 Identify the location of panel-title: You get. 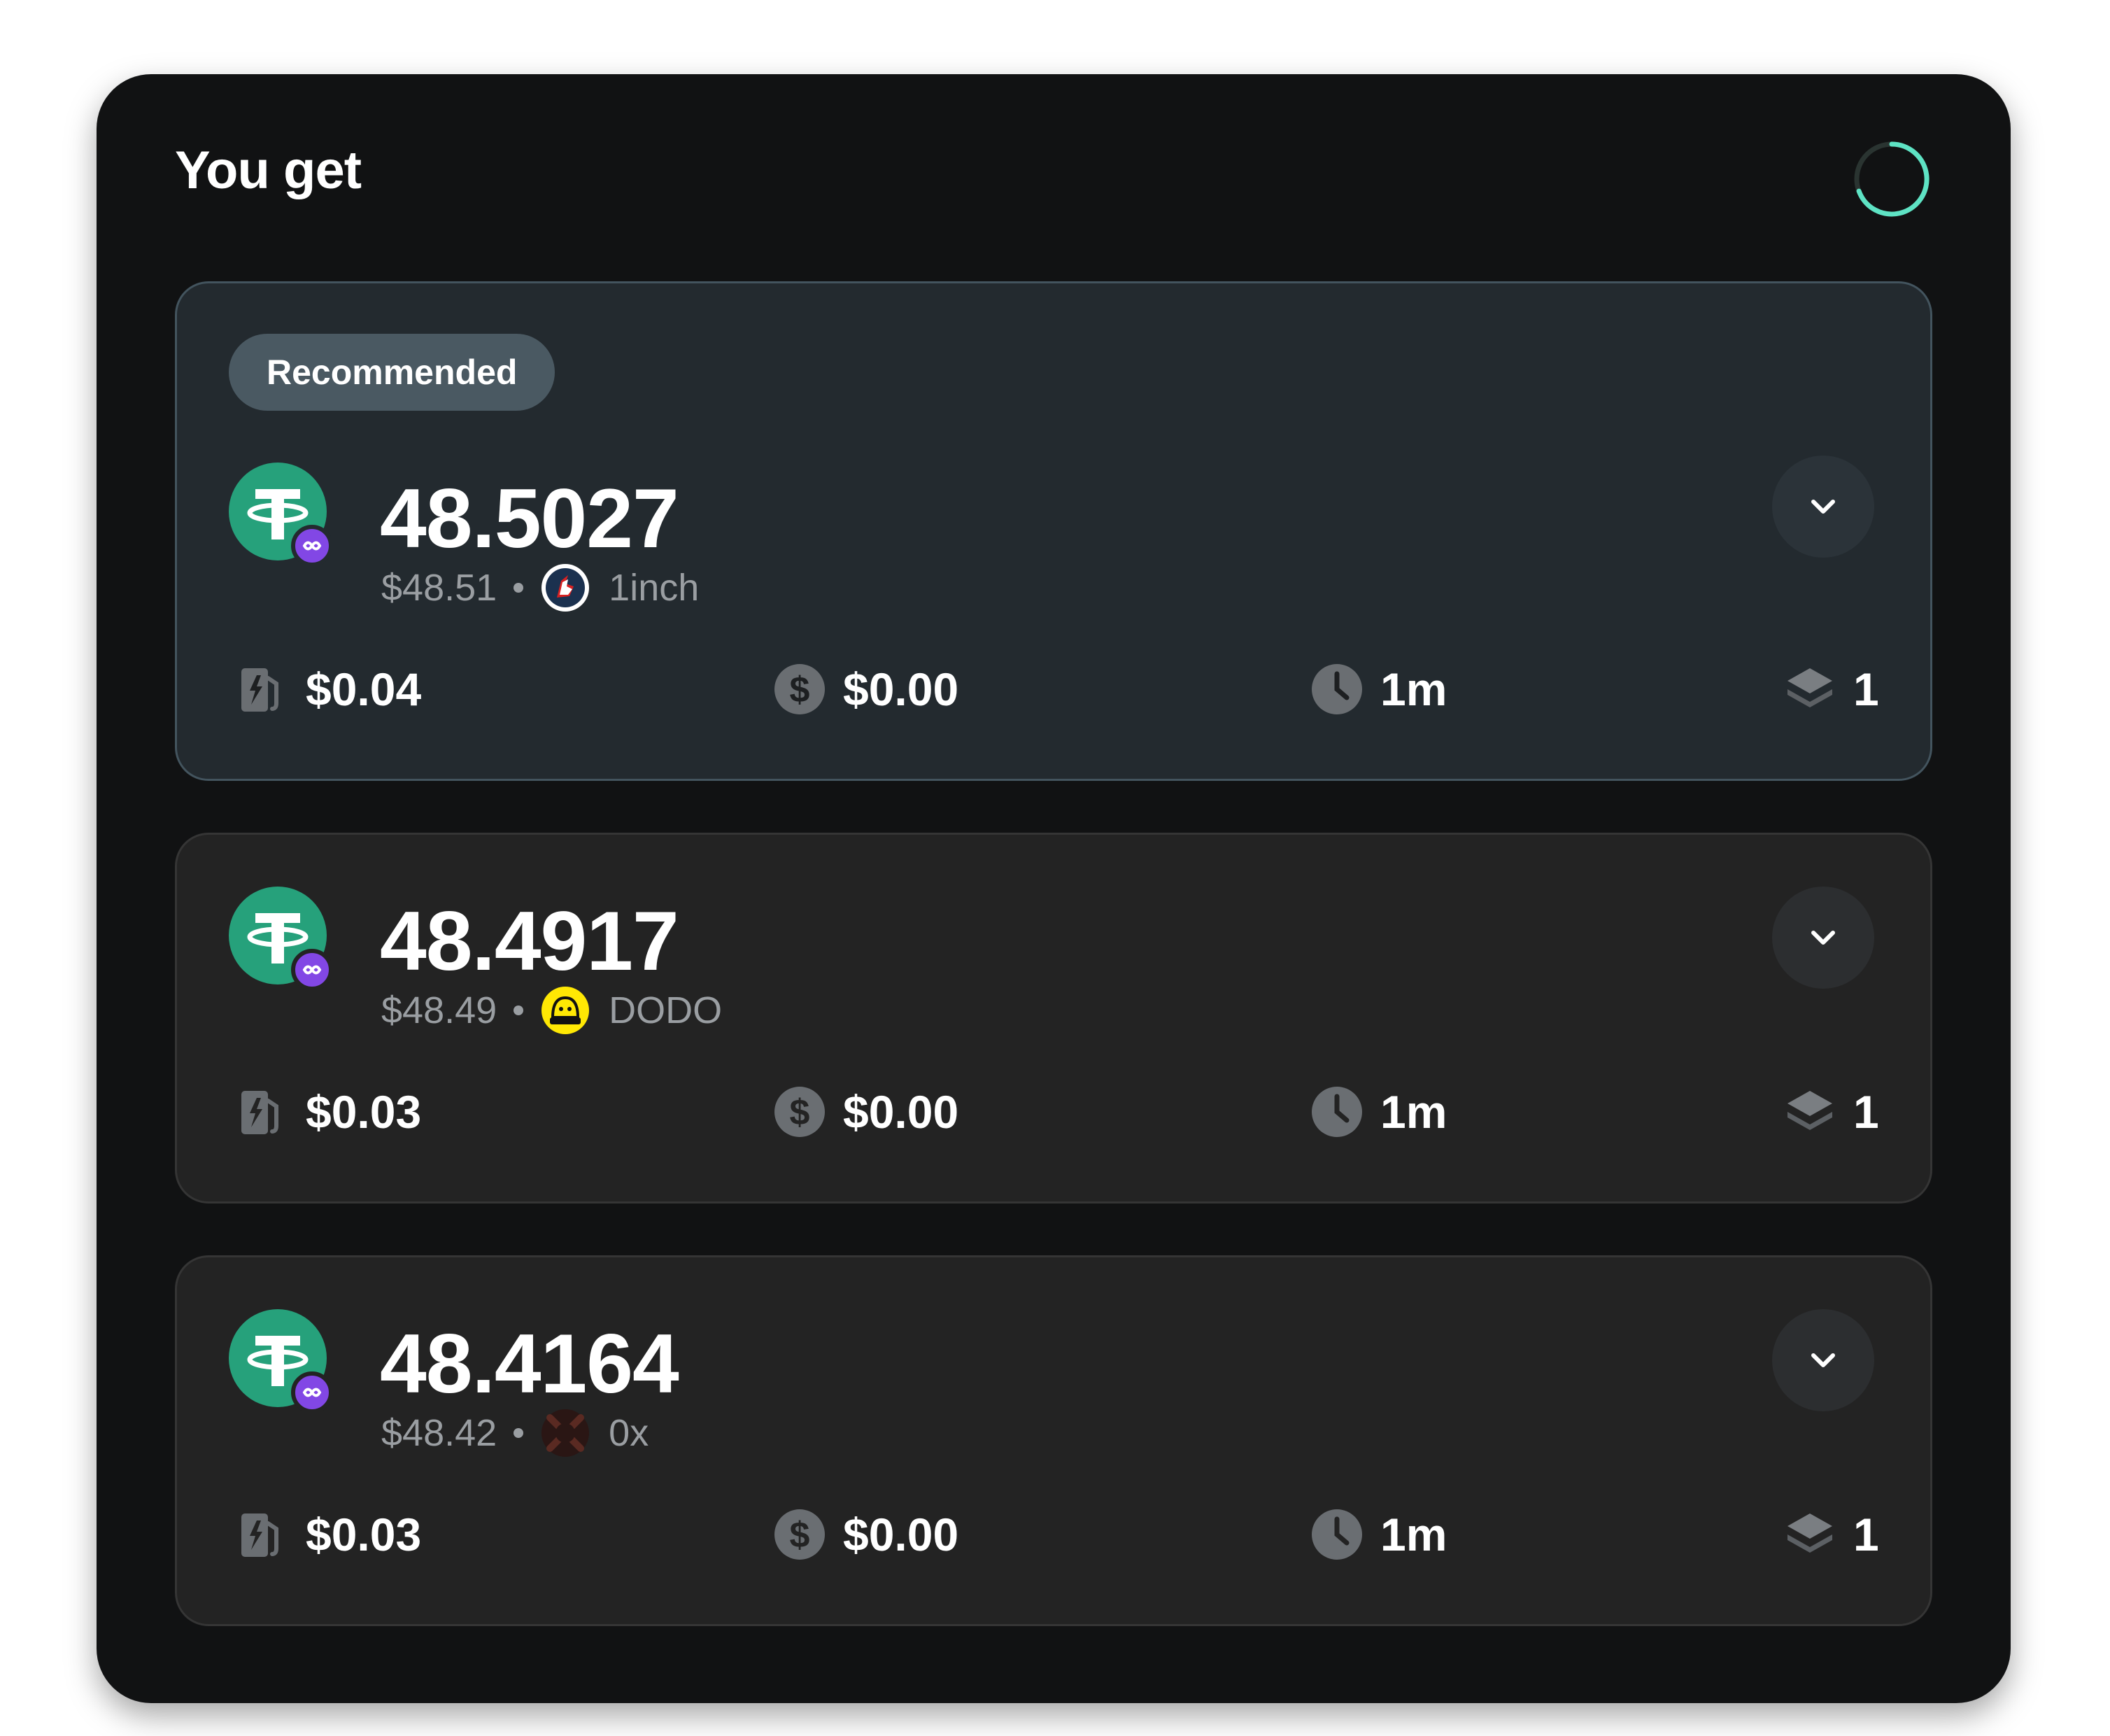
(268, 170).